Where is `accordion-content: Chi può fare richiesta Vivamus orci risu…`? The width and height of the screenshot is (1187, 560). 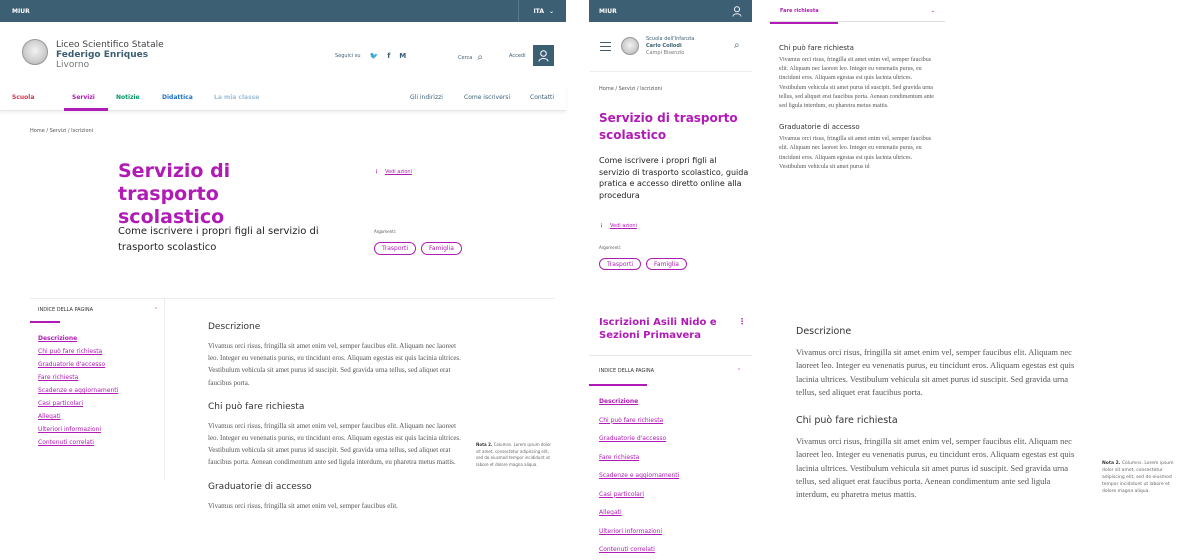
accordion-content: Chi può fare richiesta Vivamus orci risu… is located at coordinates (859, 157).